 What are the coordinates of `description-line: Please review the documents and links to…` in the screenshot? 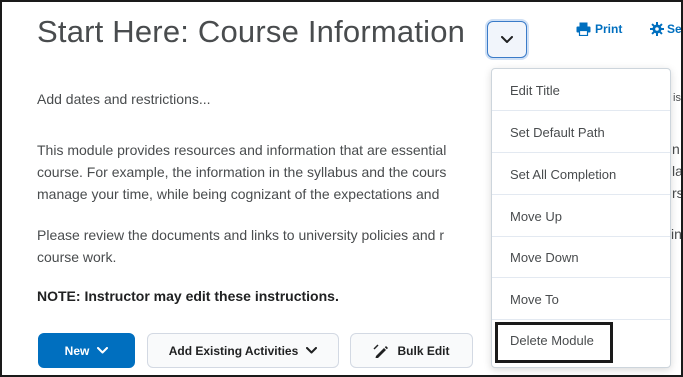 It's located at (240, 235).